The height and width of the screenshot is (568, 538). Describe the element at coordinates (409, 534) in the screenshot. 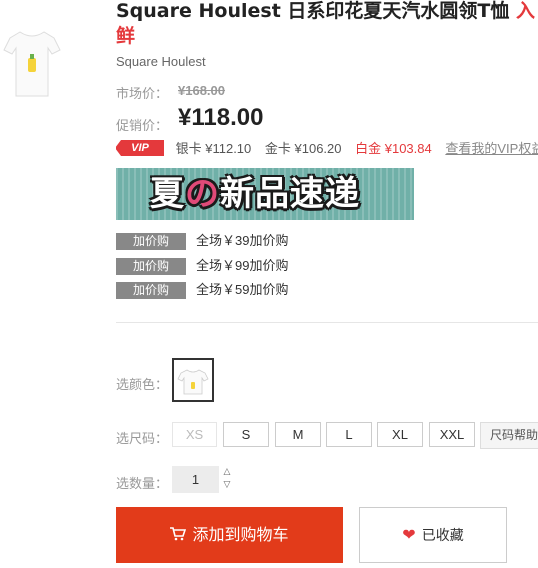

I see `heart-icon: ❤` at that location.